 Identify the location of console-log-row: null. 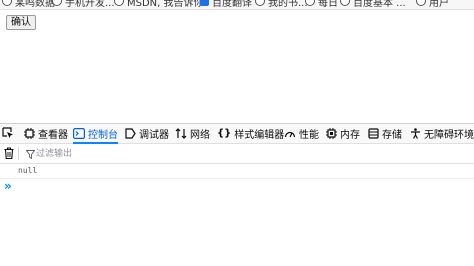
(237, 171).